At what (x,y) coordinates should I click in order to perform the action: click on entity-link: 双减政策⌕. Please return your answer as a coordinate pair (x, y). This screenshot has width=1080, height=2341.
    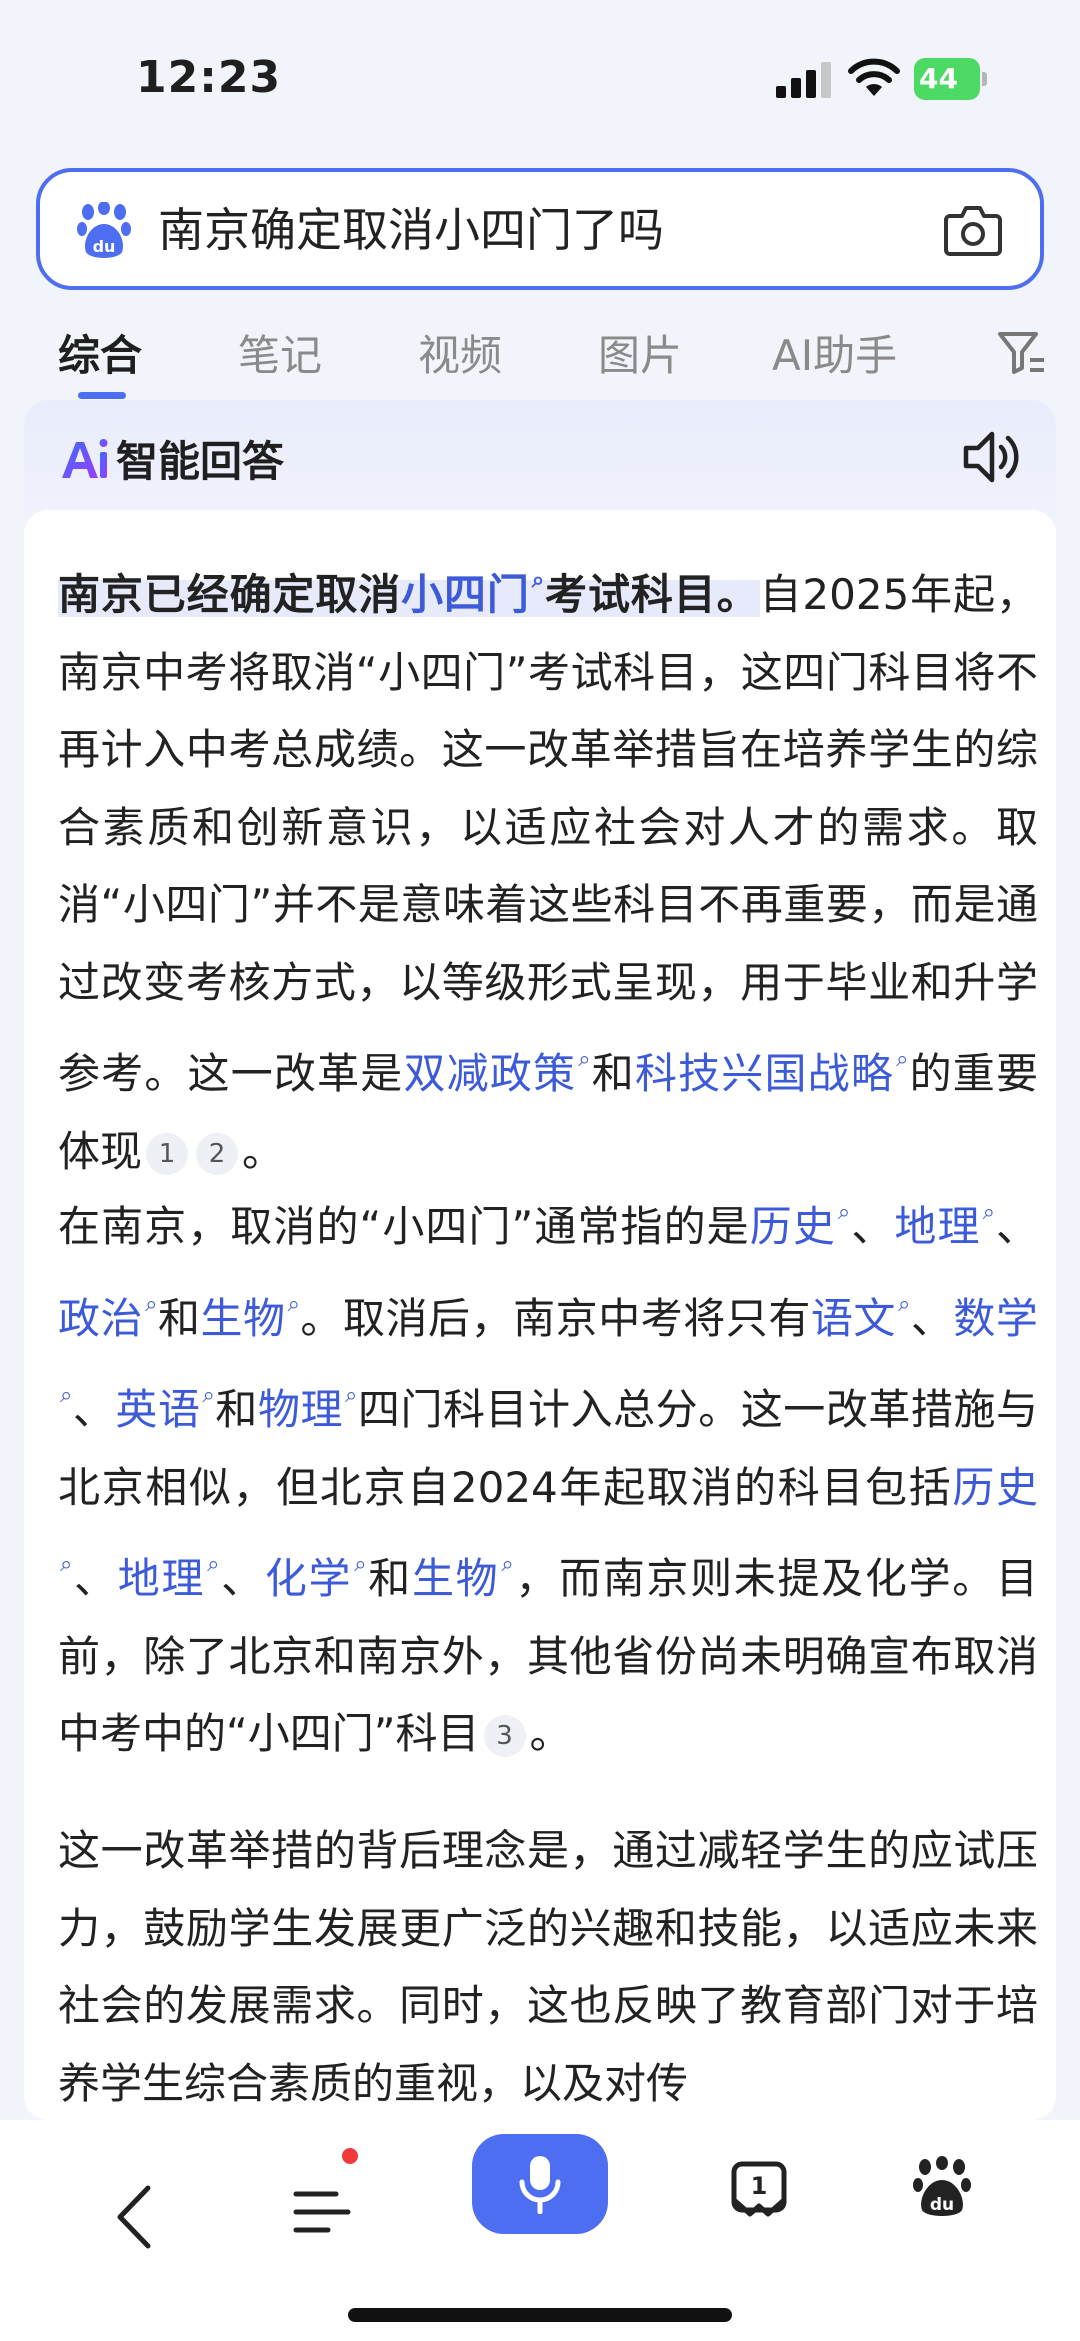
    Looking at the image, I should click on (497, 1072).